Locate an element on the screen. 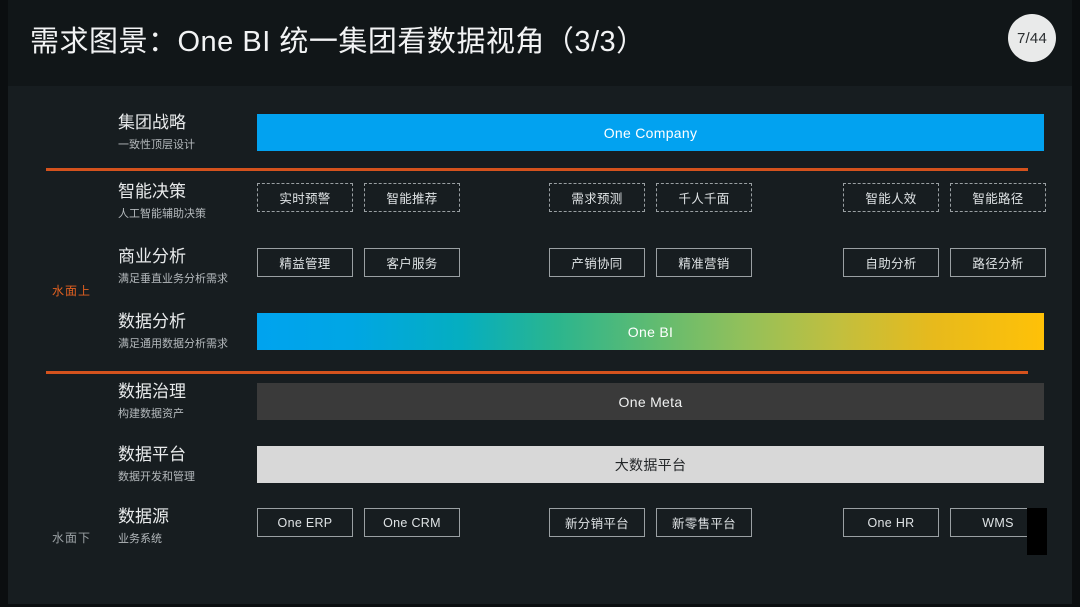 This screenshot has height=607, width=1080. row-label: 数据源 业务系统 is located at coordinates (183, 527).